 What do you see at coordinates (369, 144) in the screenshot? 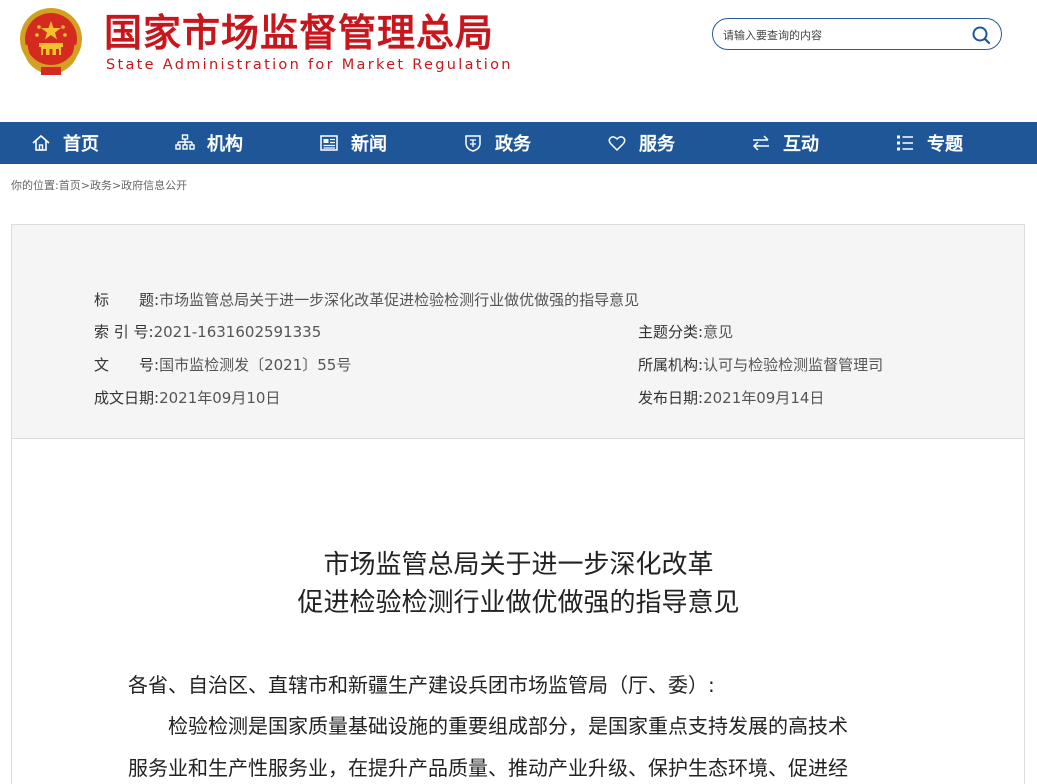
I see `nav-label: 新闻` at bounding box center [369, 144].